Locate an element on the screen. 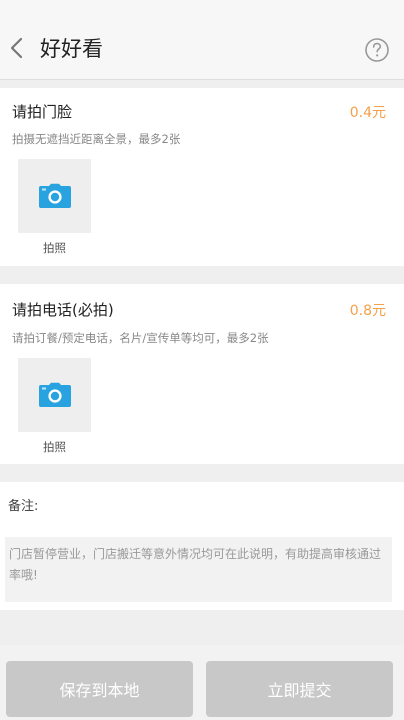 This screenshot has width=404, height=720. submit-button: 立即提交 is located at coordinates (299, 689).